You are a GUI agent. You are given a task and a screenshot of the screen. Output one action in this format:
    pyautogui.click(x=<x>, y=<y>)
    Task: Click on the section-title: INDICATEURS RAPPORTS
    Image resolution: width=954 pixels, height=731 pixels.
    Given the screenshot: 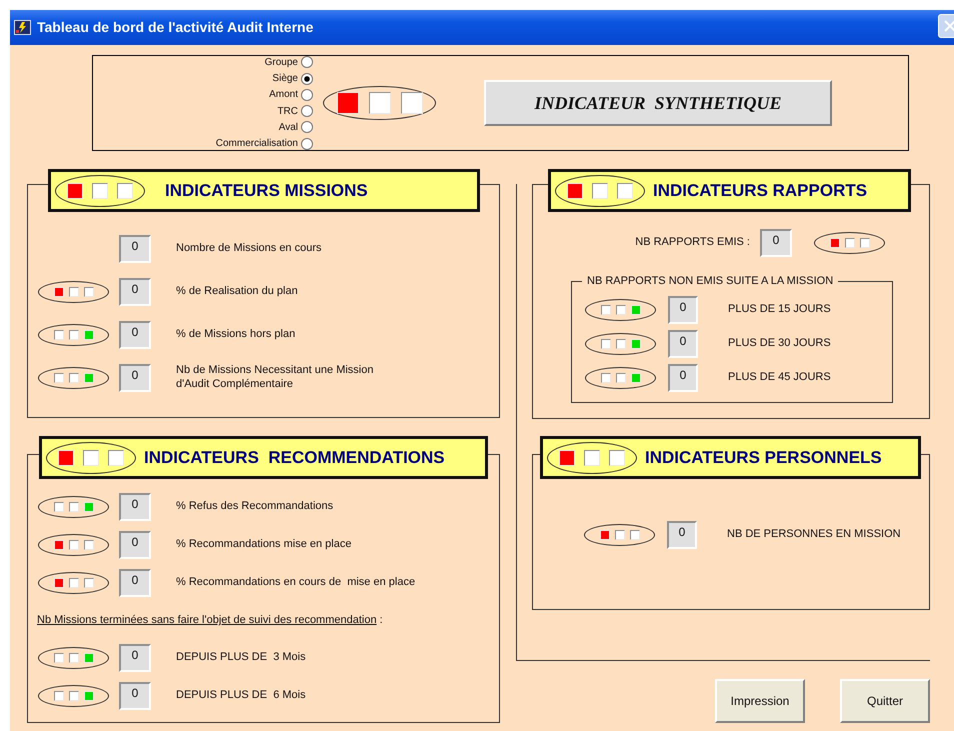 What is the action you would take?
    pyautogui.click(x=760, y=191)
    